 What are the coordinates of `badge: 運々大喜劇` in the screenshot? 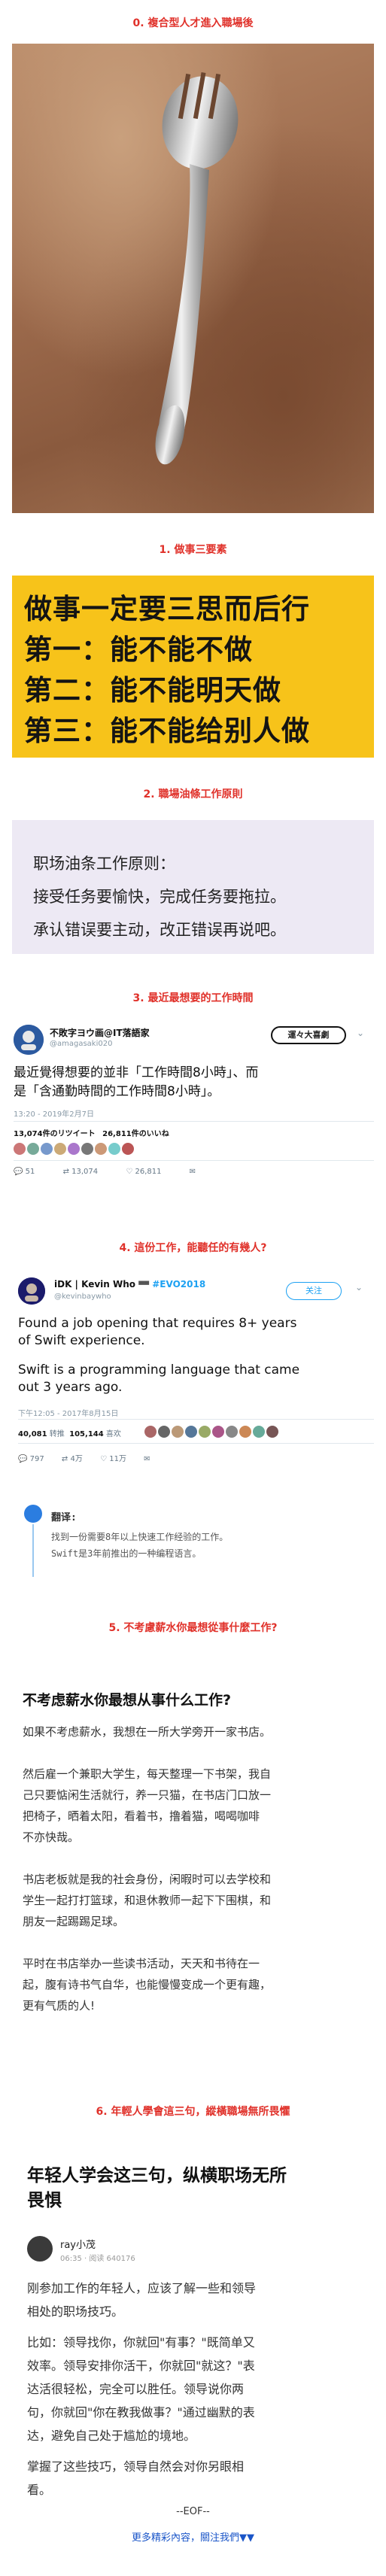 It's located at (308, 1035).